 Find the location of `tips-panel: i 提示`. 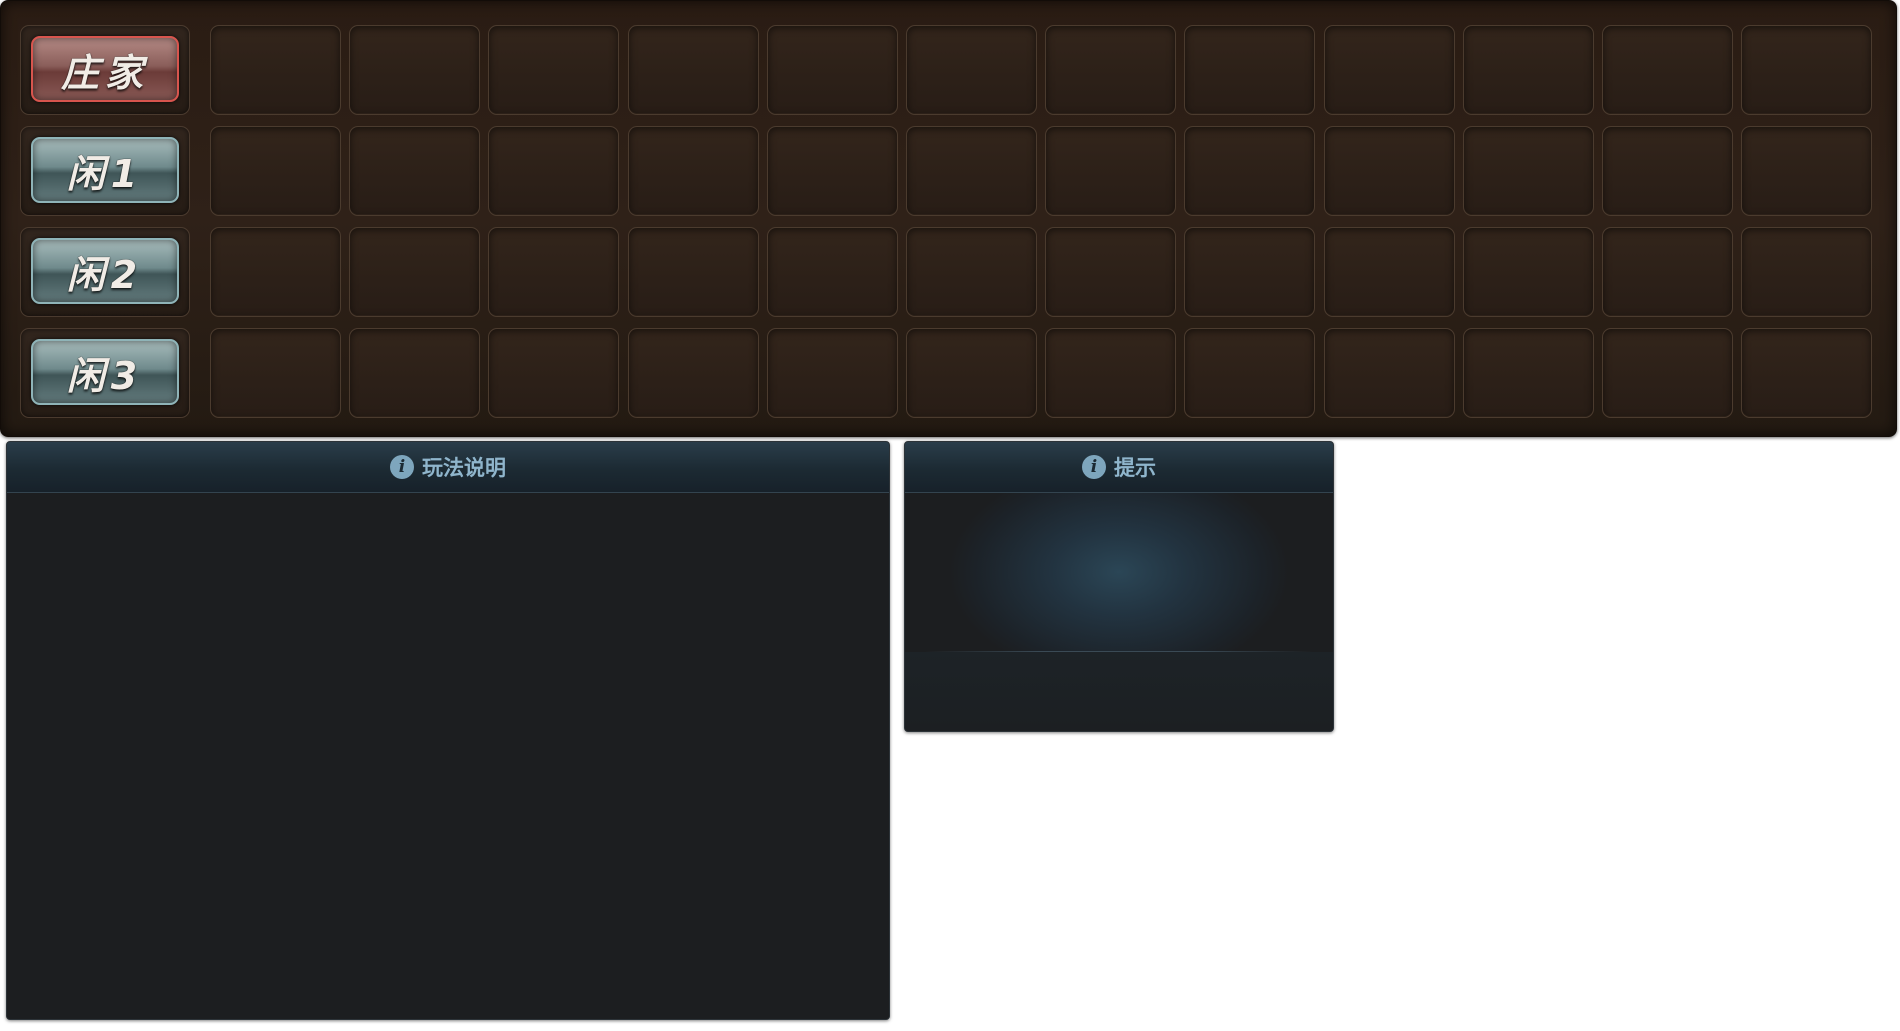

tips-panel: i 提示 is located at coordinates (1119, 586).